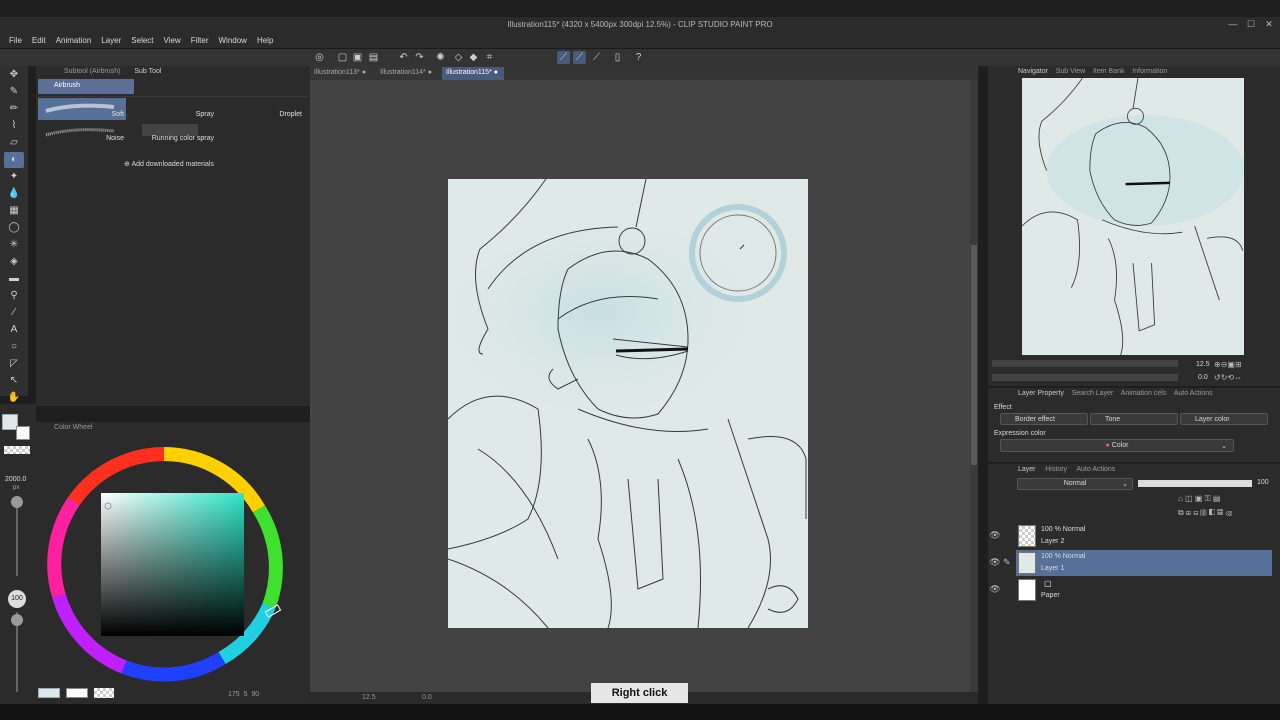 This screenshot has height=720, width=1280. I want to click on sub-color-chip, so click(77, 693).